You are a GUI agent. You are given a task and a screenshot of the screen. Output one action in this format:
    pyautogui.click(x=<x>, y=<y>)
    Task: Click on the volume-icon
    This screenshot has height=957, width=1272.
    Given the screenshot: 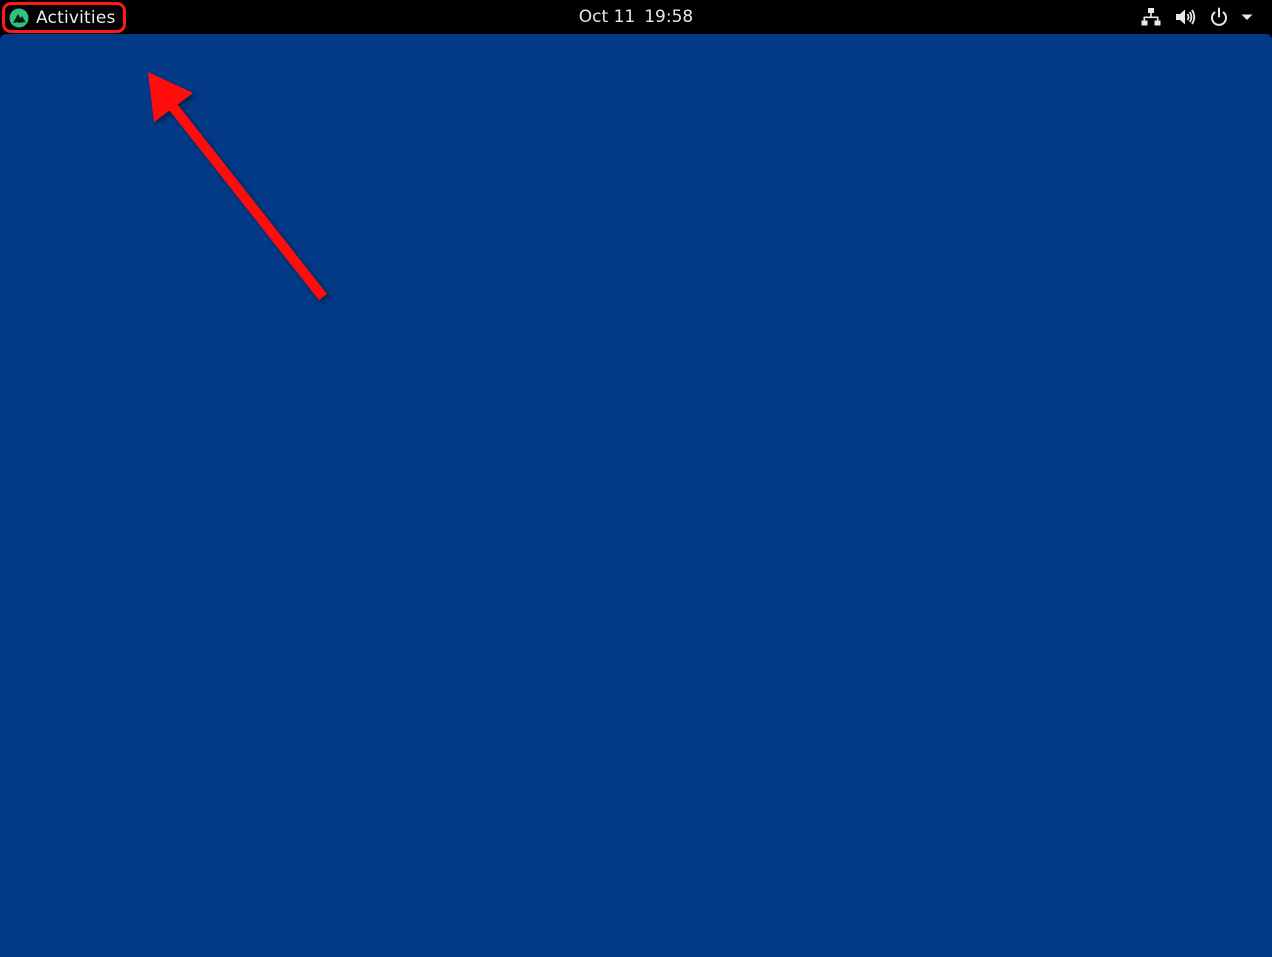 What is the action you would take?
    pyautogui.click(x=1185, y=17)
    